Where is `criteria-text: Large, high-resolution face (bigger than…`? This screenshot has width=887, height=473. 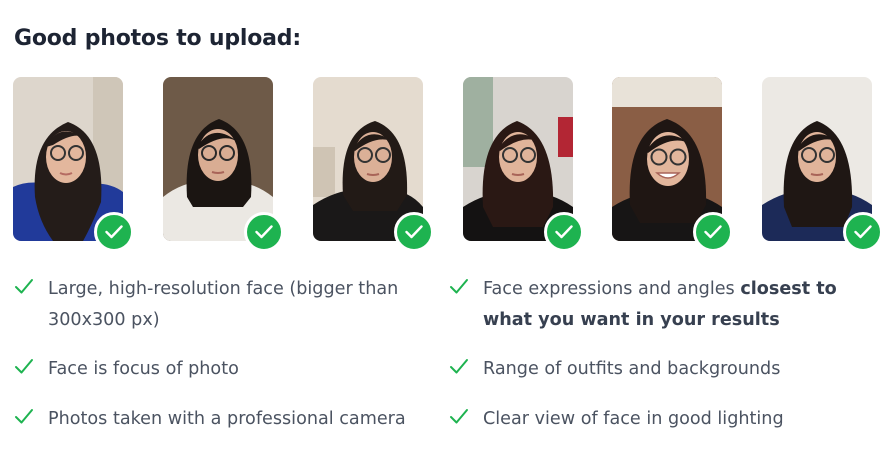
criteria-text: Large, high-resolution face (bigger than… is located at coordinates (223, 304).